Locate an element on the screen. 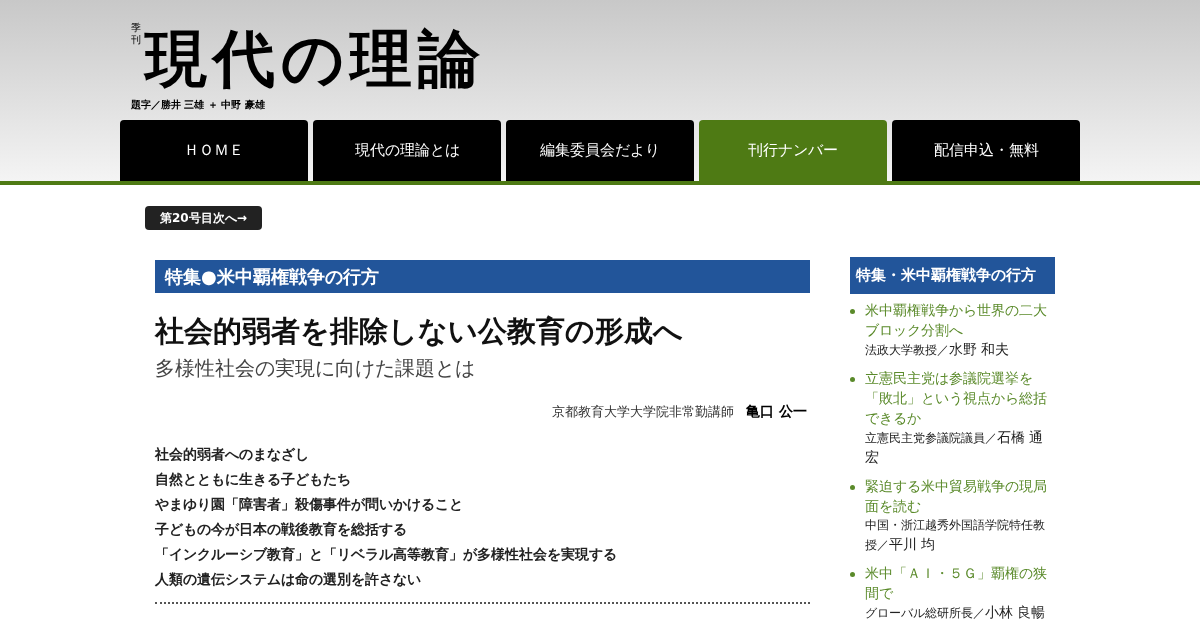 This screenshot has width=1200, height=630. article-link: 立憲民主党は参議院選挙を「敗北」という視点から総括できるか is located at coordinates (960, 397).